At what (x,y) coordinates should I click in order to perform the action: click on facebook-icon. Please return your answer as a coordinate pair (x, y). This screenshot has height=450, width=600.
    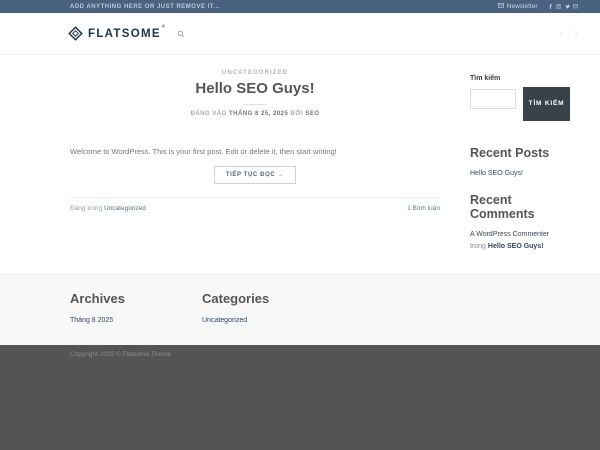
    Looking at the image, I should click on (550, 6).